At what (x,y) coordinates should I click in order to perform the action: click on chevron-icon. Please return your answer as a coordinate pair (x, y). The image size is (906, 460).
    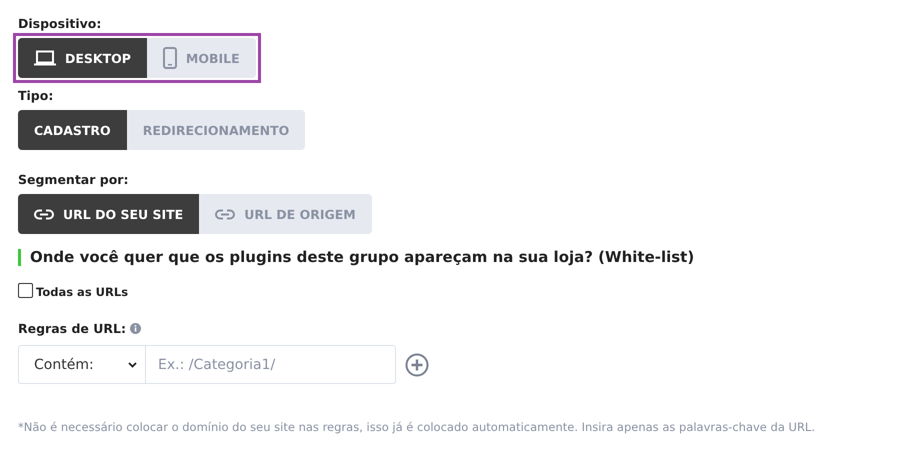
    Looking at the image, I should click on (132, 365).